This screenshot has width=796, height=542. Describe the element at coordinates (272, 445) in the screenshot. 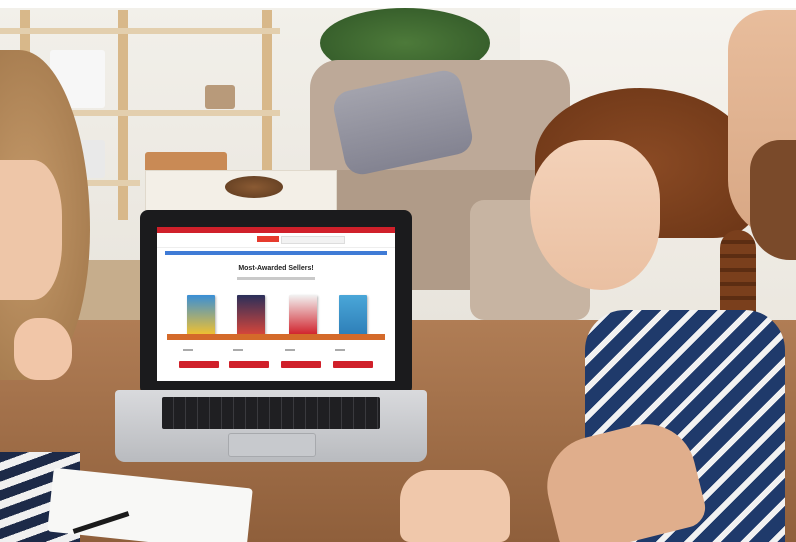

I see `laptop-trackpad` at that location.